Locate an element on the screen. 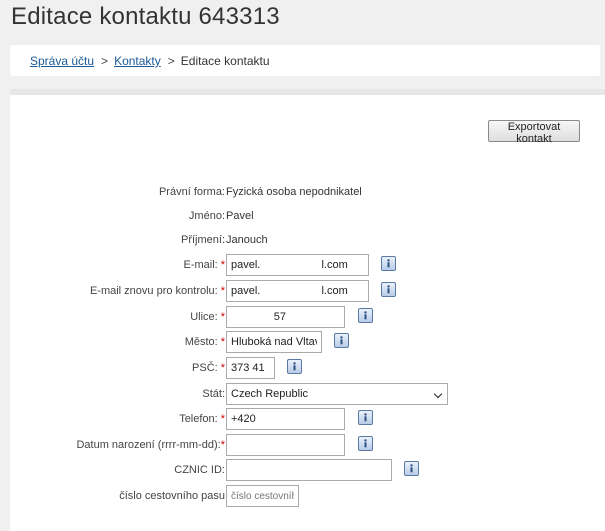 Image resolution: width=605 pixels, height=531 pixels. legal-form-value: Fyzická osoba nepodnikatel is located at coordinates (294, 192).